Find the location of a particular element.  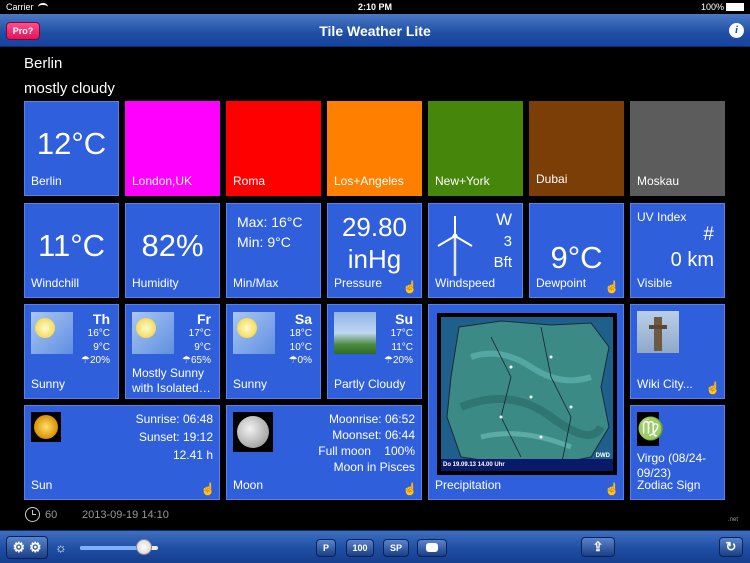

city-tile-new-york: New+York is located at coordinates (475, 148).